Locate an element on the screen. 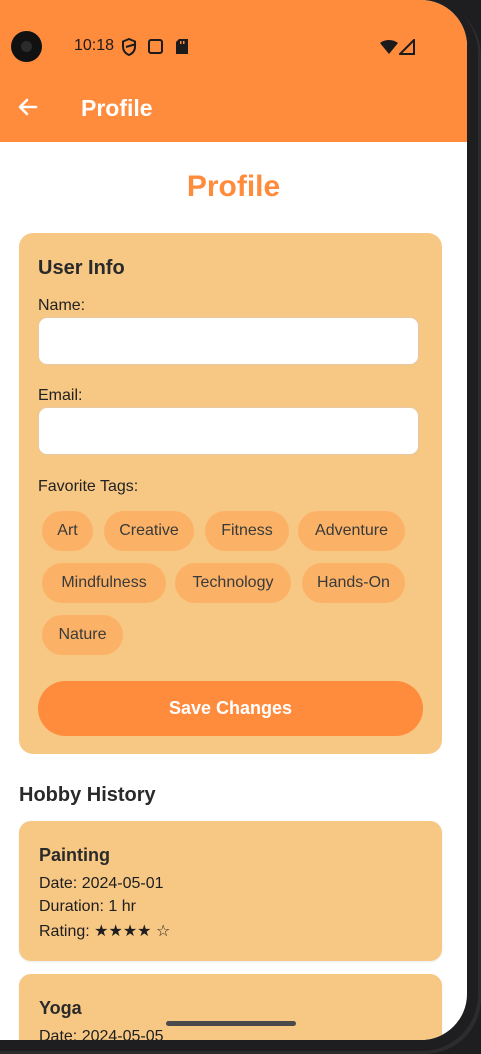 This screenshot has height=1054, width=481. user-info-title: User Info is located at coordinates (81, 268).